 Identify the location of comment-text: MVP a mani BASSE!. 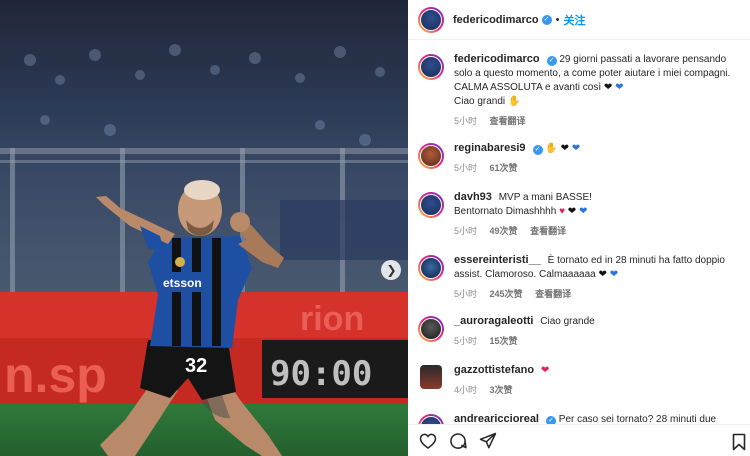
(545, 197).